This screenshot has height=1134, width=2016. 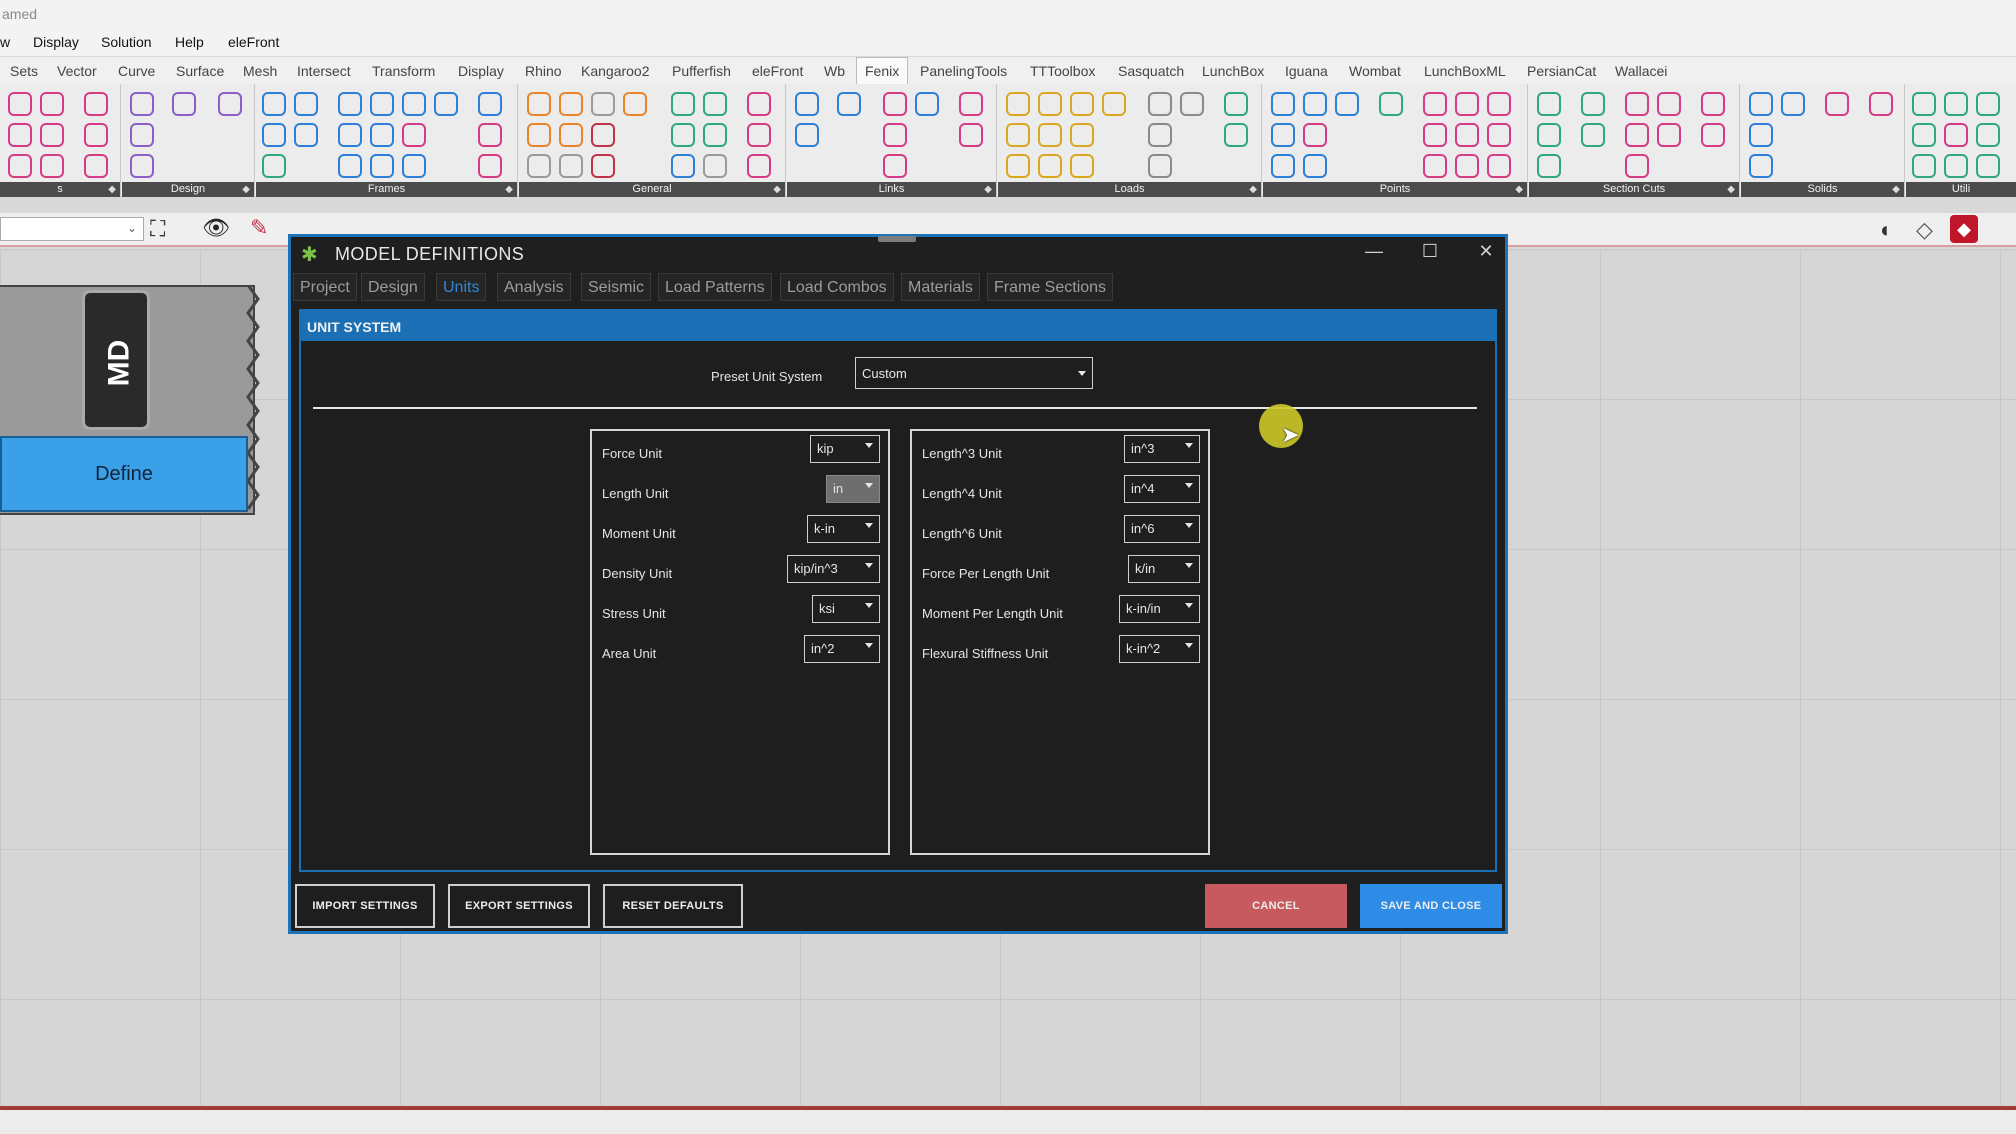 I want to click on menu-item-help: Help, so click(x=189, y=42).